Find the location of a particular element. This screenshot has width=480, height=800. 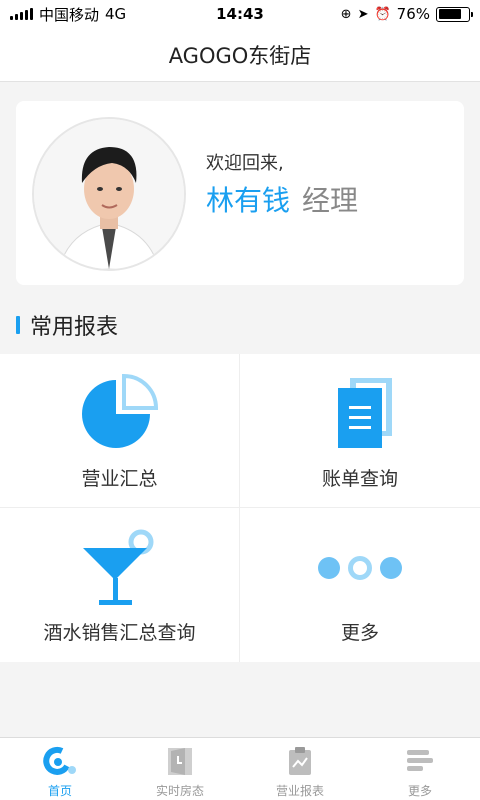

tab-label: 更多 is located at coordinates (419, 791).